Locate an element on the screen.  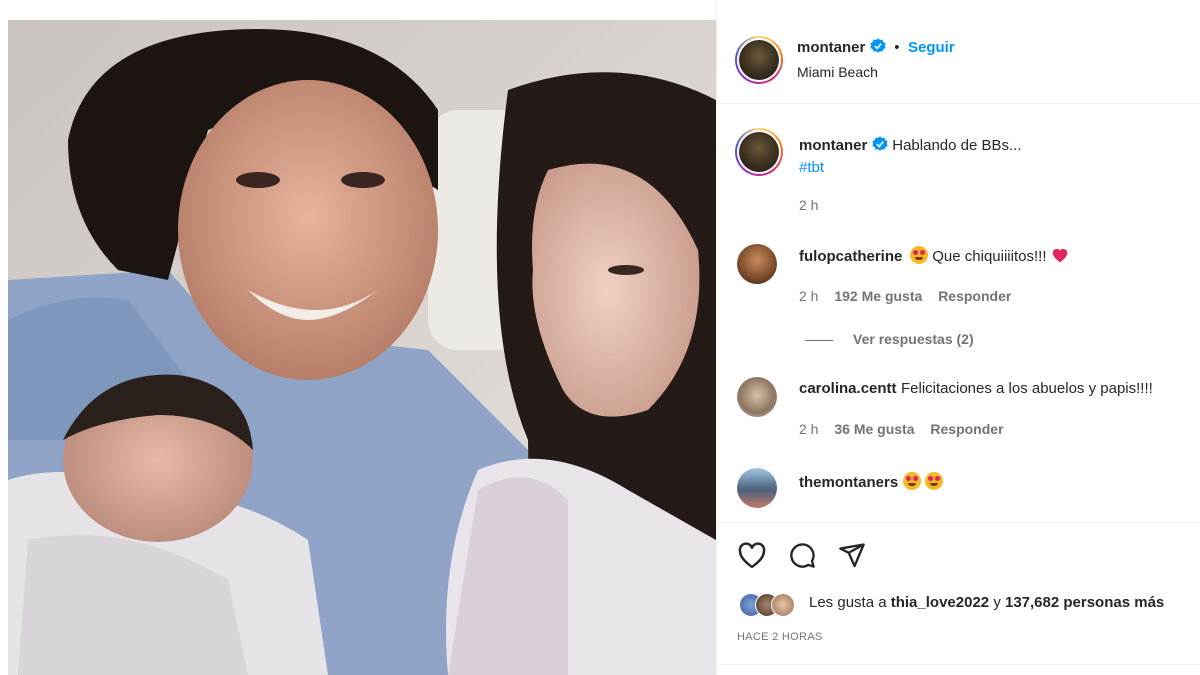
post-header: montaner • Seguir is located at coordinates (876, 47).